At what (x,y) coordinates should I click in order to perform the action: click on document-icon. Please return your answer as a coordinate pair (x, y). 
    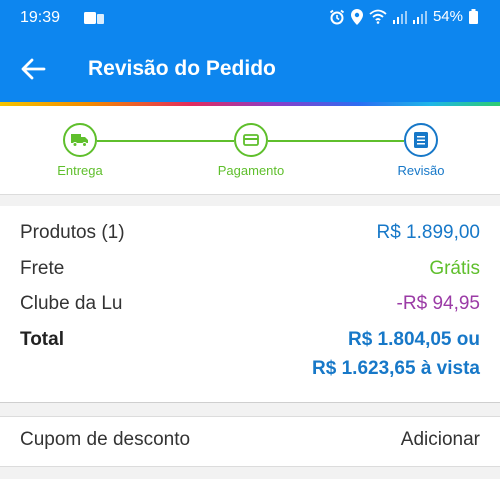
    Looking at the image, I should click on (421, 140).